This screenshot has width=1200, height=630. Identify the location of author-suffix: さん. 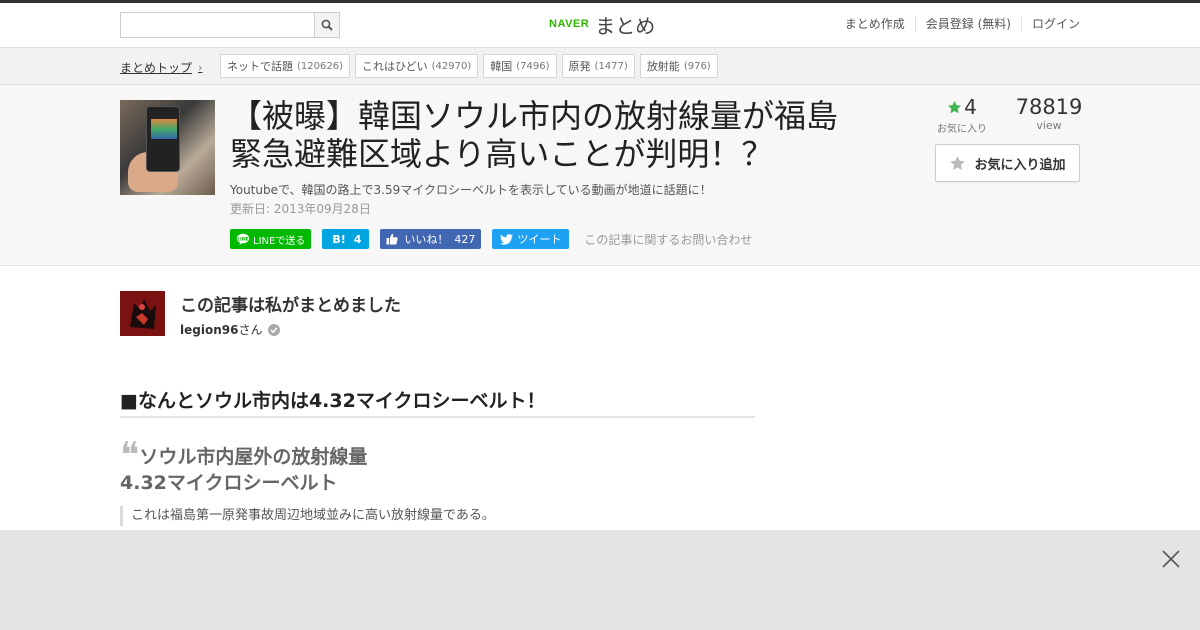
(250, 330).